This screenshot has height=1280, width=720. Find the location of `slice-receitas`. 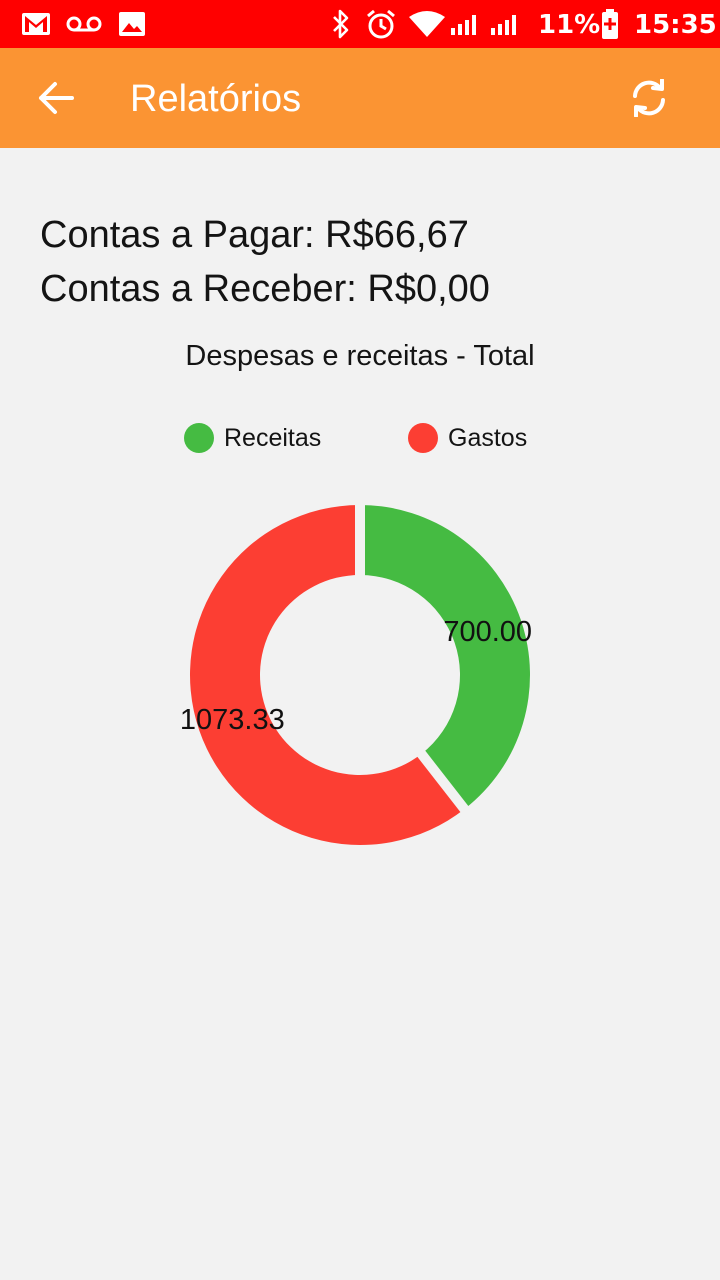

slice-receitas is located at coordinates (445, 657).